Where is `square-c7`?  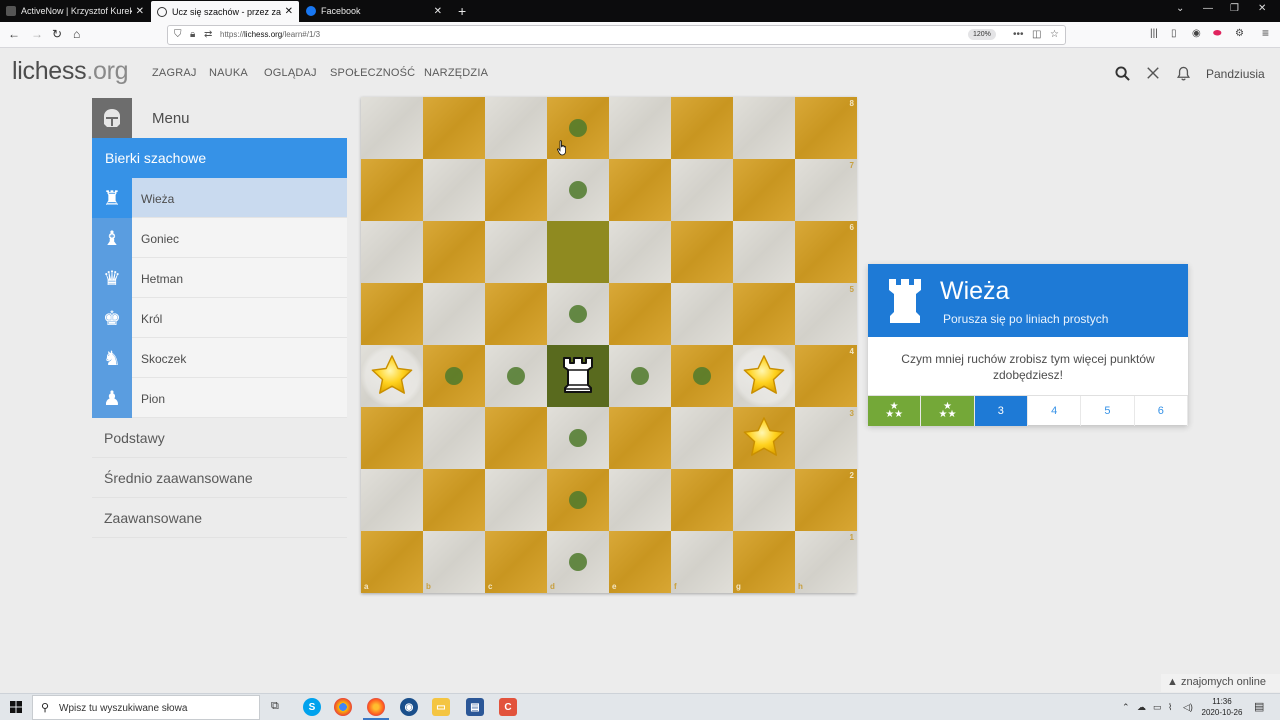
square-c7 is located at coordinates (516, 190).